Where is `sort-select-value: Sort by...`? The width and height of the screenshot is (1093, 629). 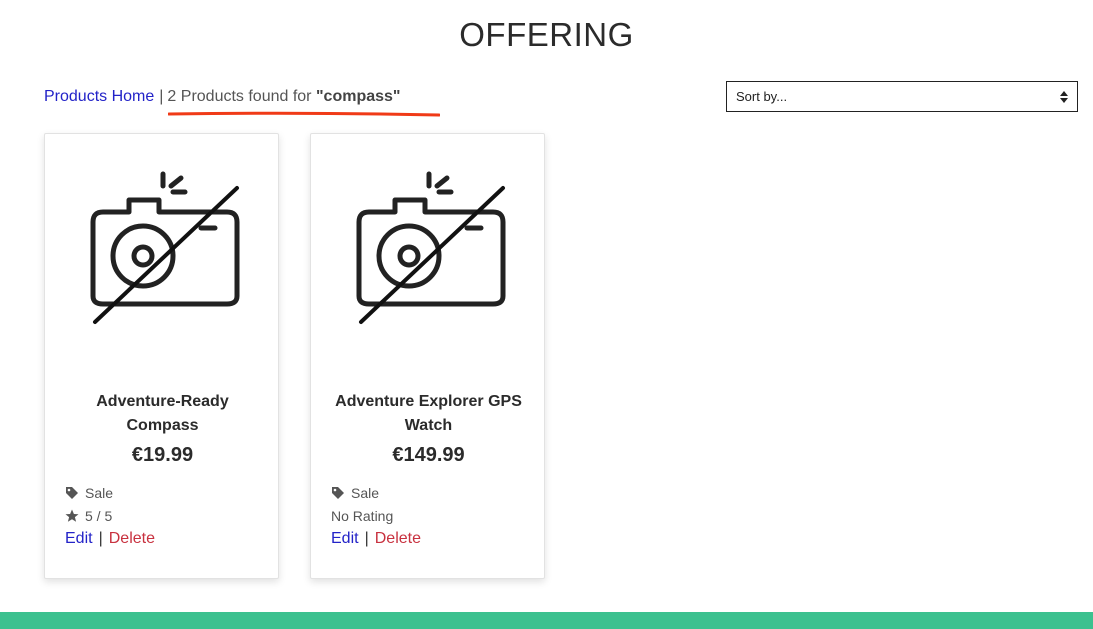
sort-select-value: Sort by... is located at coordinates (762, 96).